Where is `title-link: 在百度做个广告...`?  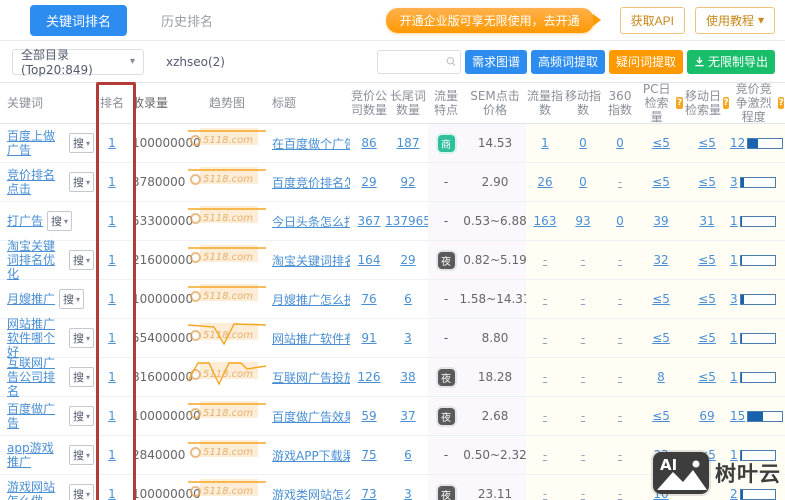
title-link: 在百度做个广告... is located at coordinates (311, 143).